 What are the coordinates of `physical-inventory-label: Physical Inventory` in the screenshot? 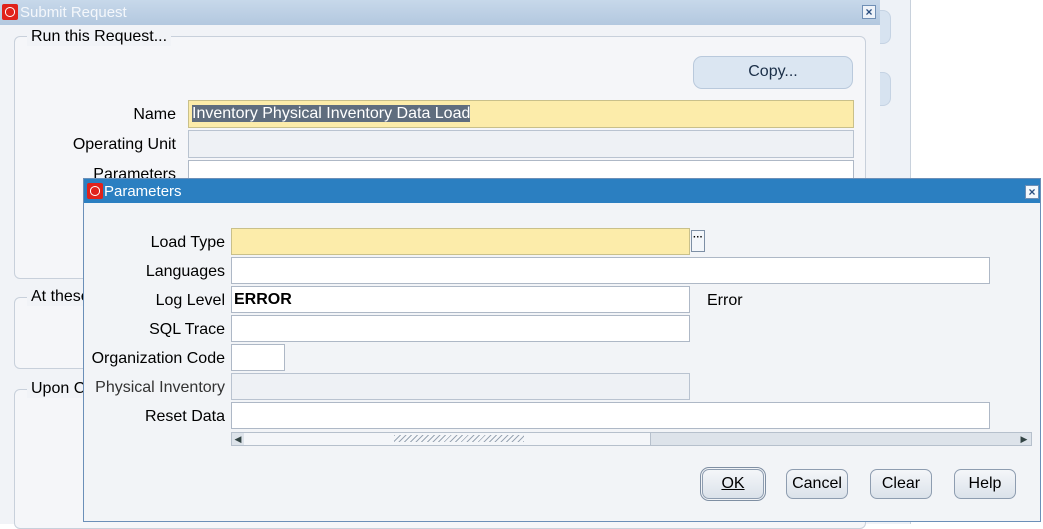 It's located at (160, 387).